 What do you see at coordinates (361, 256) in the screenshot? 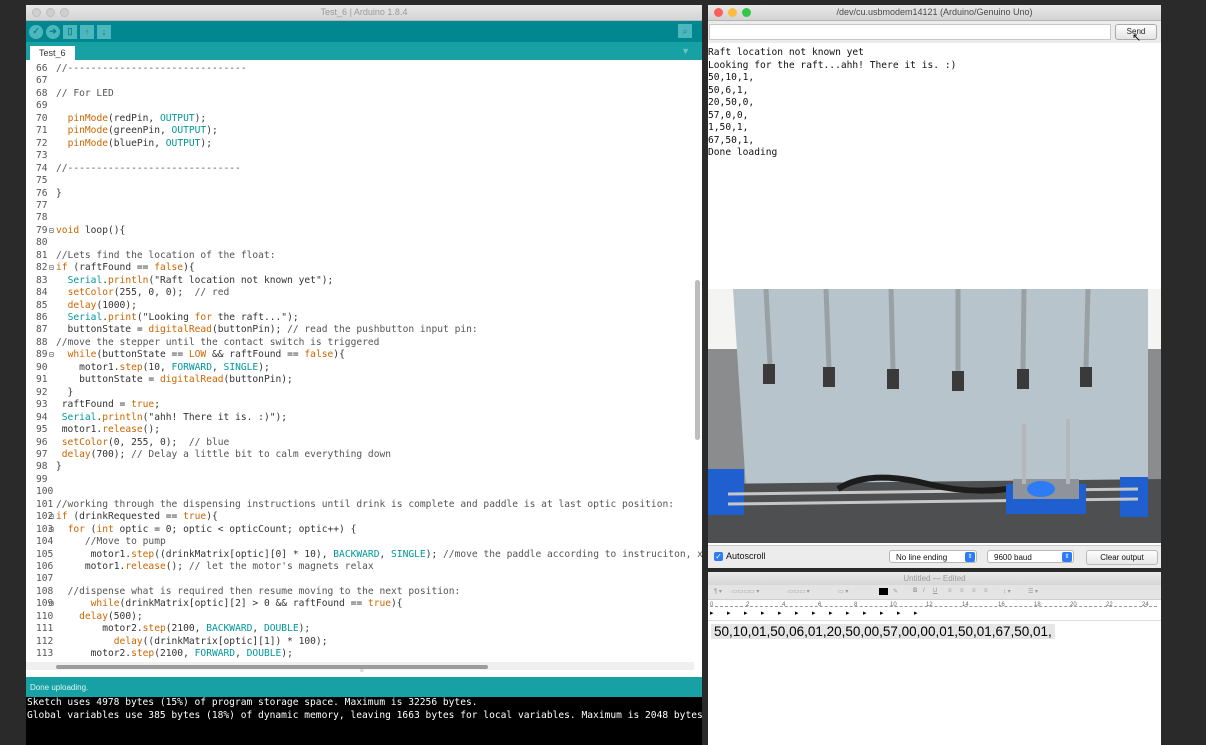
I see `code-line: 81 //Lets find the location of the float:` at bounding box center [361, 256].